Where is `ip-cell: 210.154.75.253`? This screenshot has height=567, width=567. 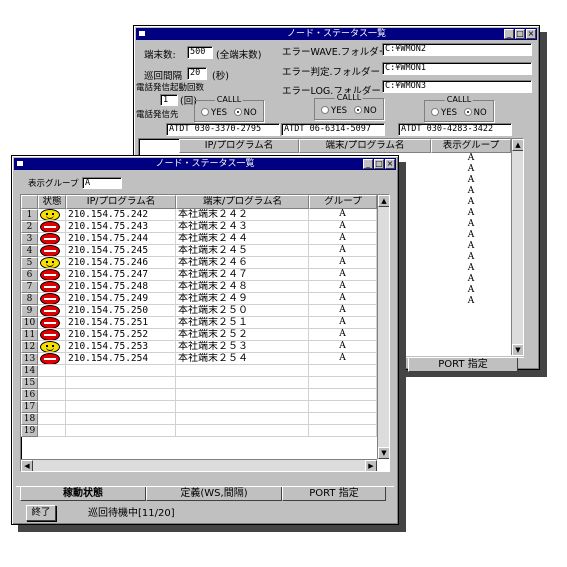 ip-cell: 210.154.75.253 is located at coordinates (121, 347).